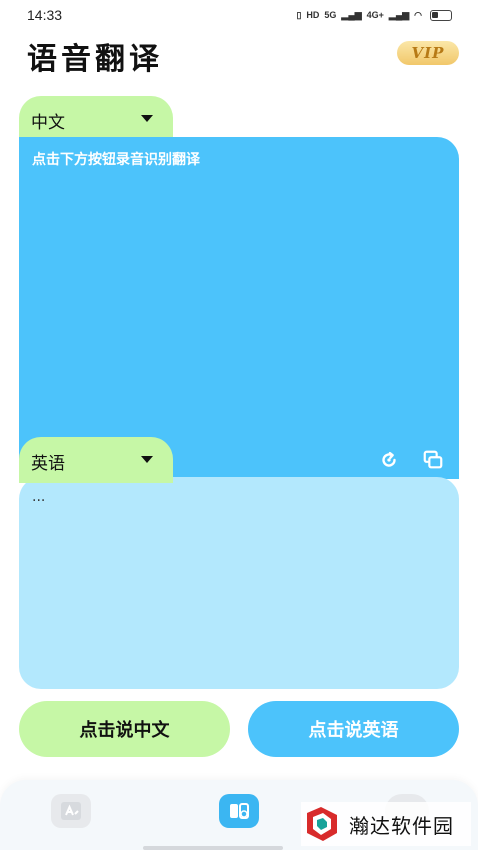 This screenshot has height=850, width=478. Describe the element at coordinates (124, 729) in the screenshot. I see `speak-chinese-button: 点击说中文` at that location.